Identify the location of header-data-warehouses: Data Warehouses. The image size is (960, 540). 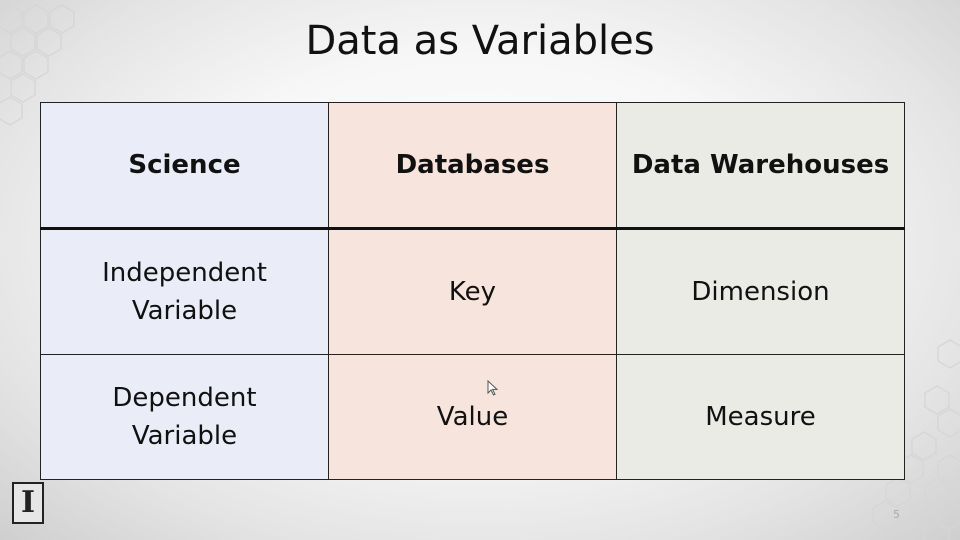
(760, 166).